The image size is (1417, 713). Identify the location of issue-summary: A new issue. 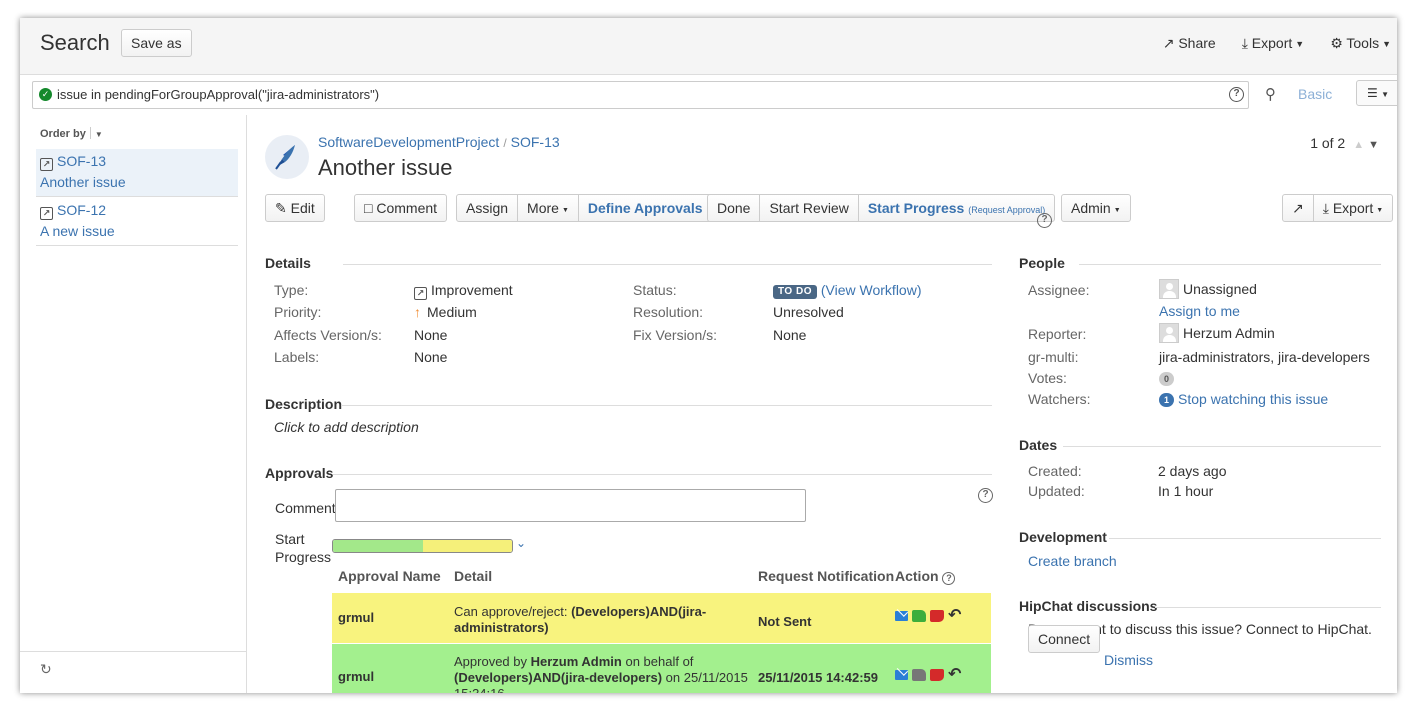
(77, 231).